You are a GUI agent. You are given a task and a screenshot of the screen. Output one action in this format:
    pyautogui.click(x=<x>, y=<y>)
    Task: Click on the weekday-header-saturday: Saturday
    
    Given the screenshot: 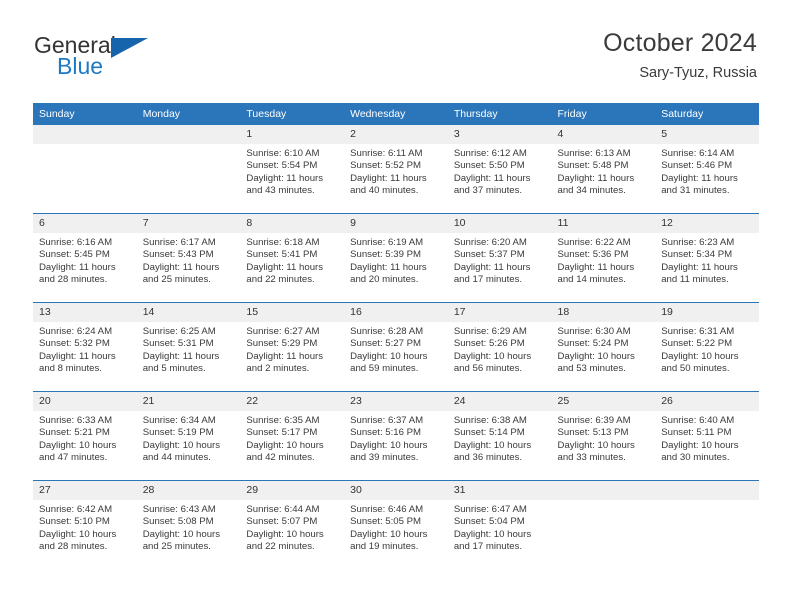 What is the action you would take?
    pyautogui.click(x=707, y=114)
    